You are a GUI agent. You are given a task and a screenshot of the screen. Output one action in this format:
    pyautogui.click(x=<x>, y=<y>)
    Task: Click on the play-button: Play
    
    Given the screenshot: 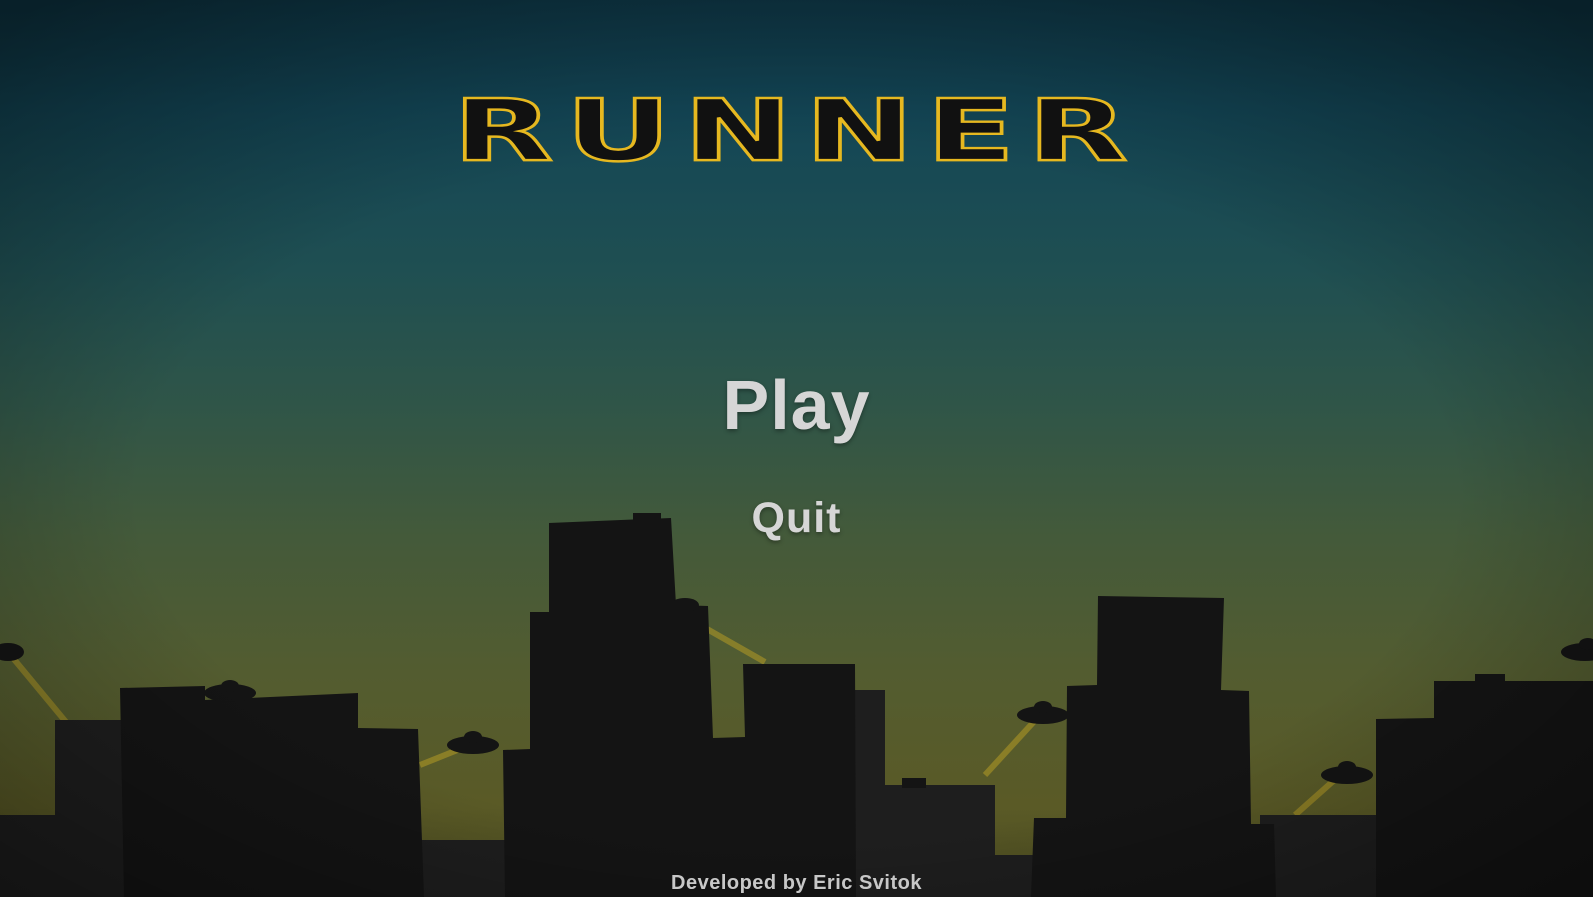 What is the action you would take?
    pyautogui.click(x=796, y=405)
    